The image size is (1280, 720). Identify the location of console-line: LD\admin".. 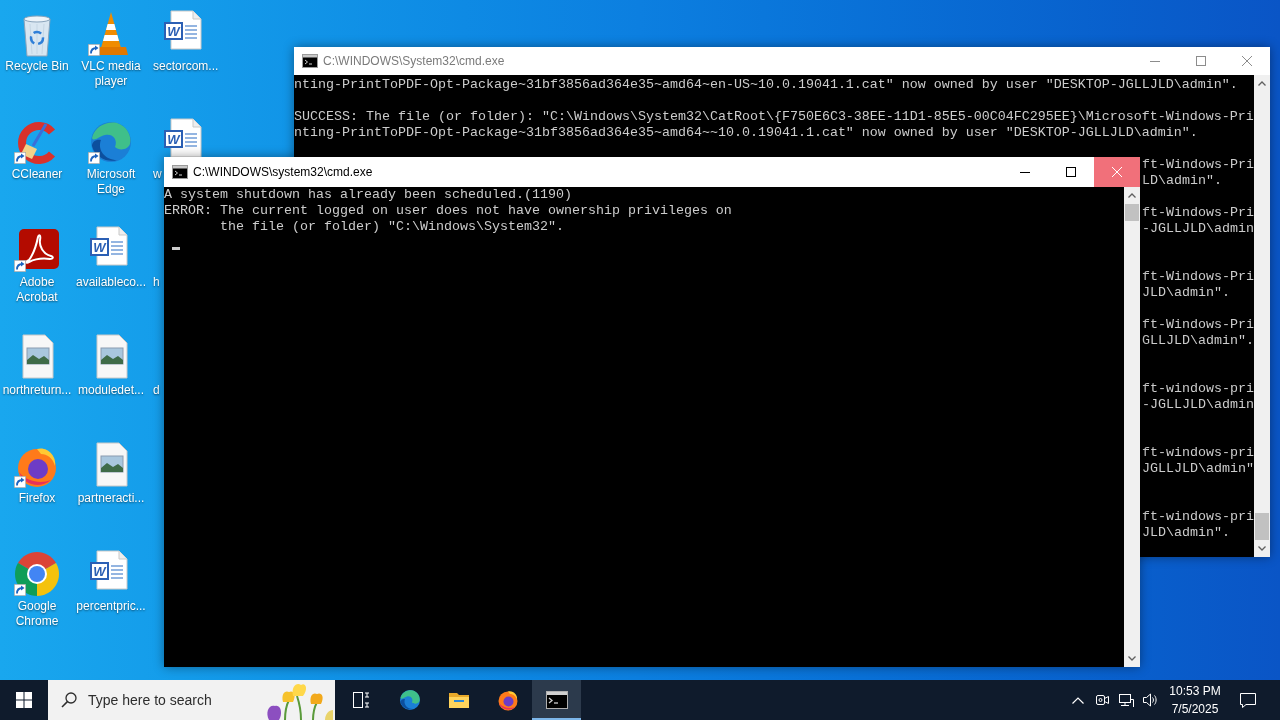
(1182, 181).